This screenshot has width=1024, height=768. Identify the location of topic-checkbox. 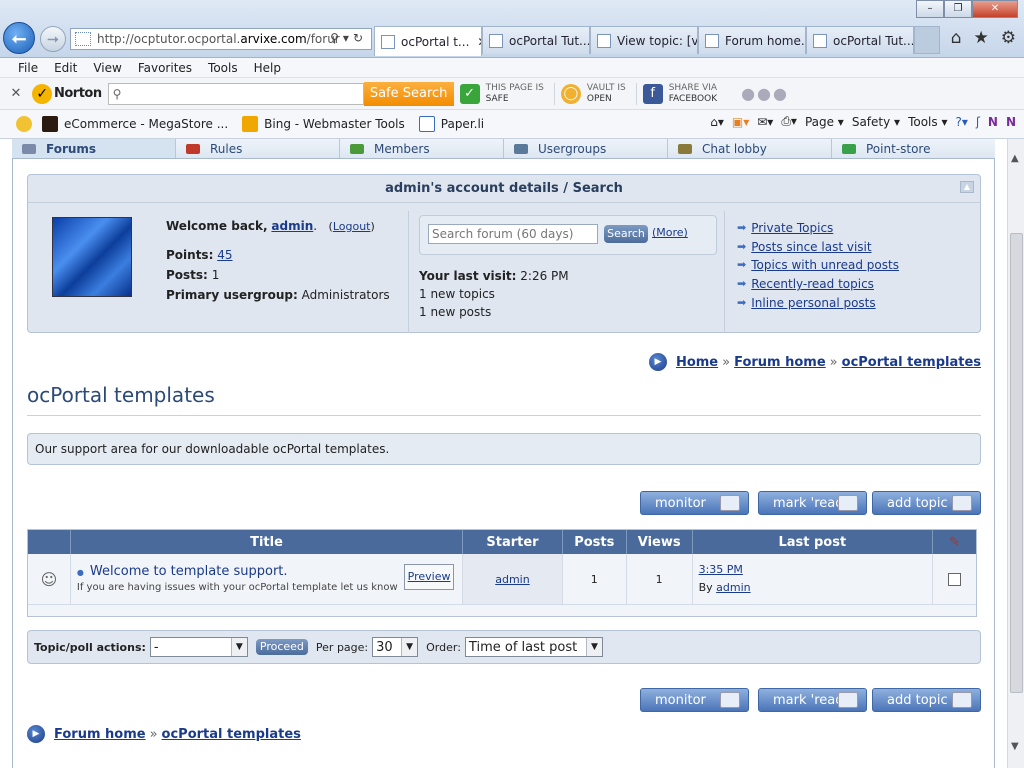
(955, 579).